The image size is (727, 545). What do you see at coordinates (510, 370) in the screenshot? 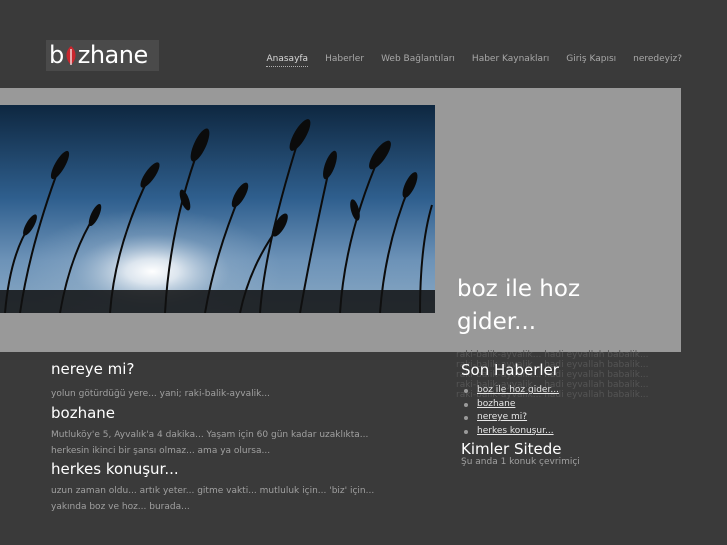
I see `news-heading: Son Haberler` at bounding box center [510, 370].